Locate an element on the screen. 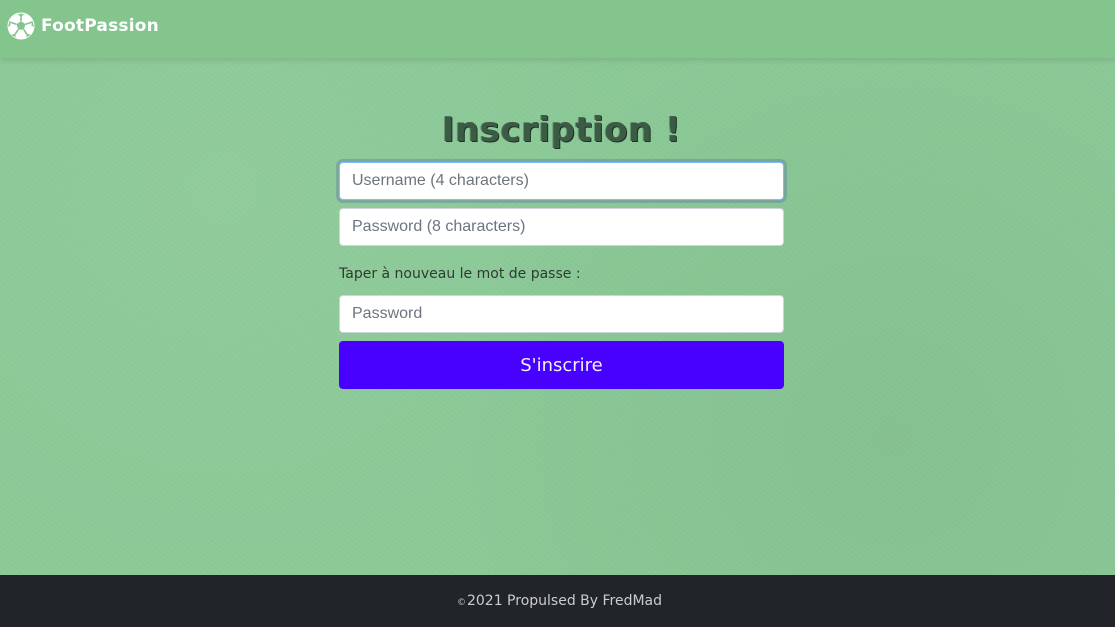  soccer-ball-icon is located at coordinates (21, 26).